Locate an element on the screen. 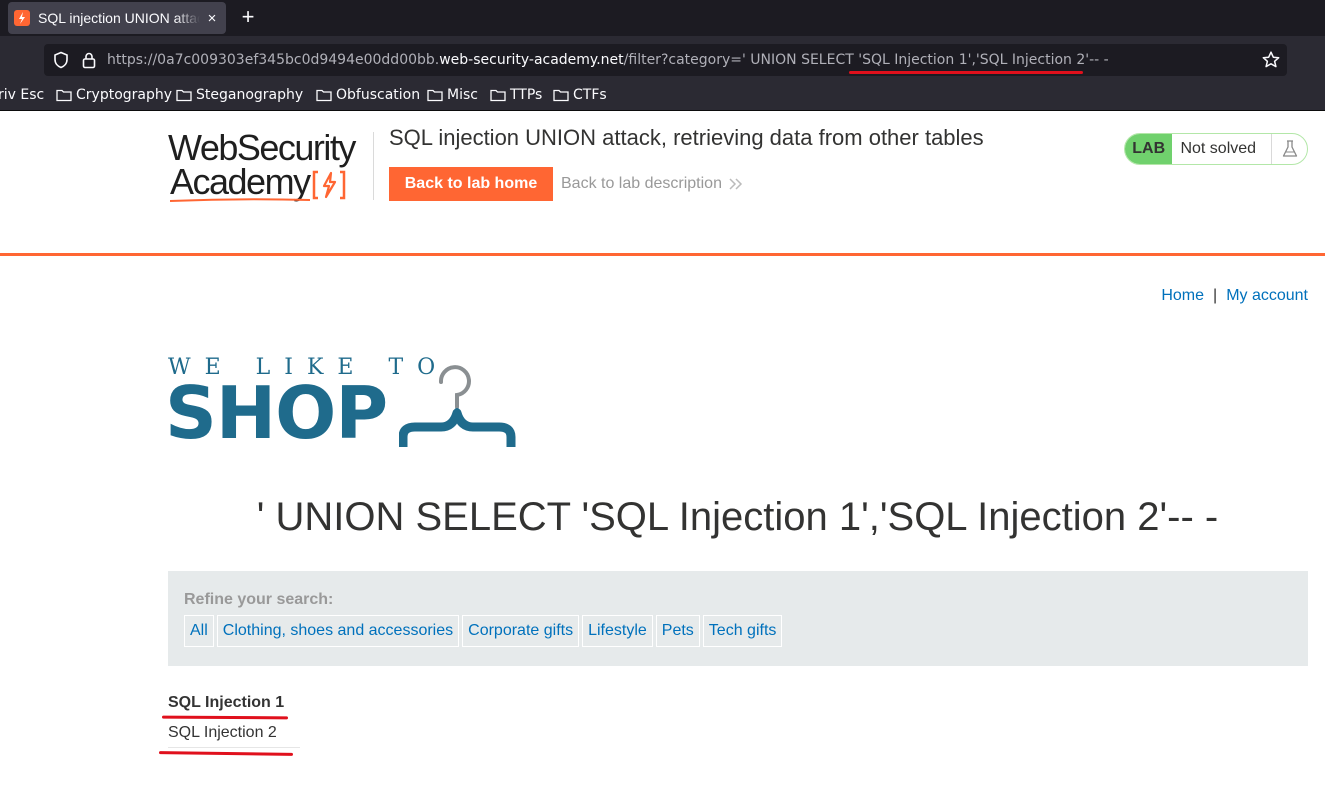 This screenshot has height=797, width=1325. lock-icon is located at coordinates (89, 60).